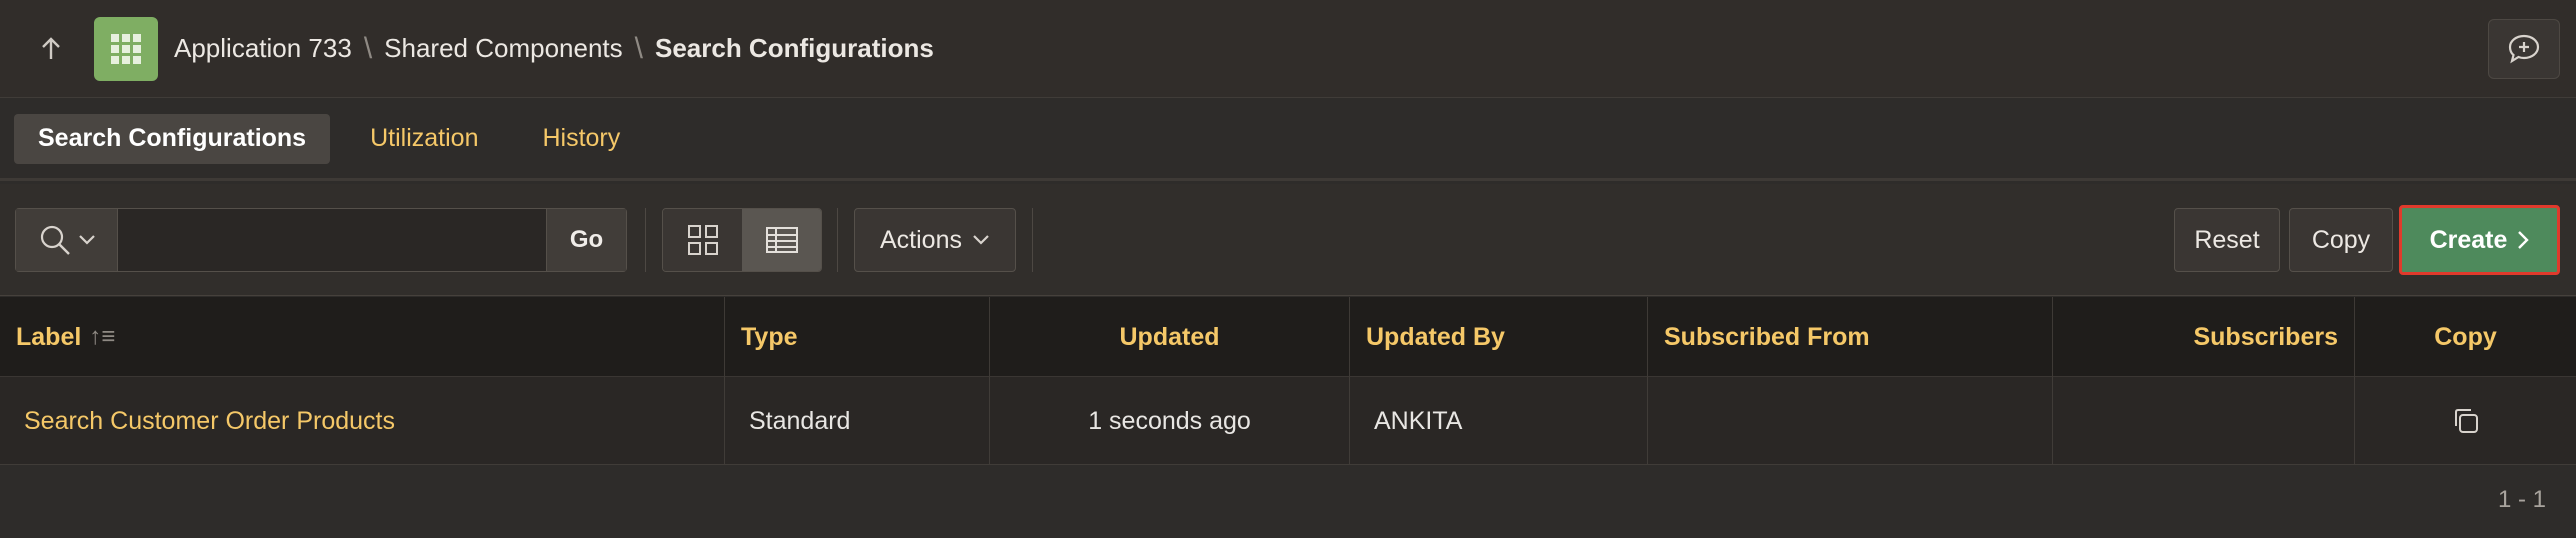 This screenshot has width=2576, height=538. I want to click on search-bar: Go, so click(321, 240).